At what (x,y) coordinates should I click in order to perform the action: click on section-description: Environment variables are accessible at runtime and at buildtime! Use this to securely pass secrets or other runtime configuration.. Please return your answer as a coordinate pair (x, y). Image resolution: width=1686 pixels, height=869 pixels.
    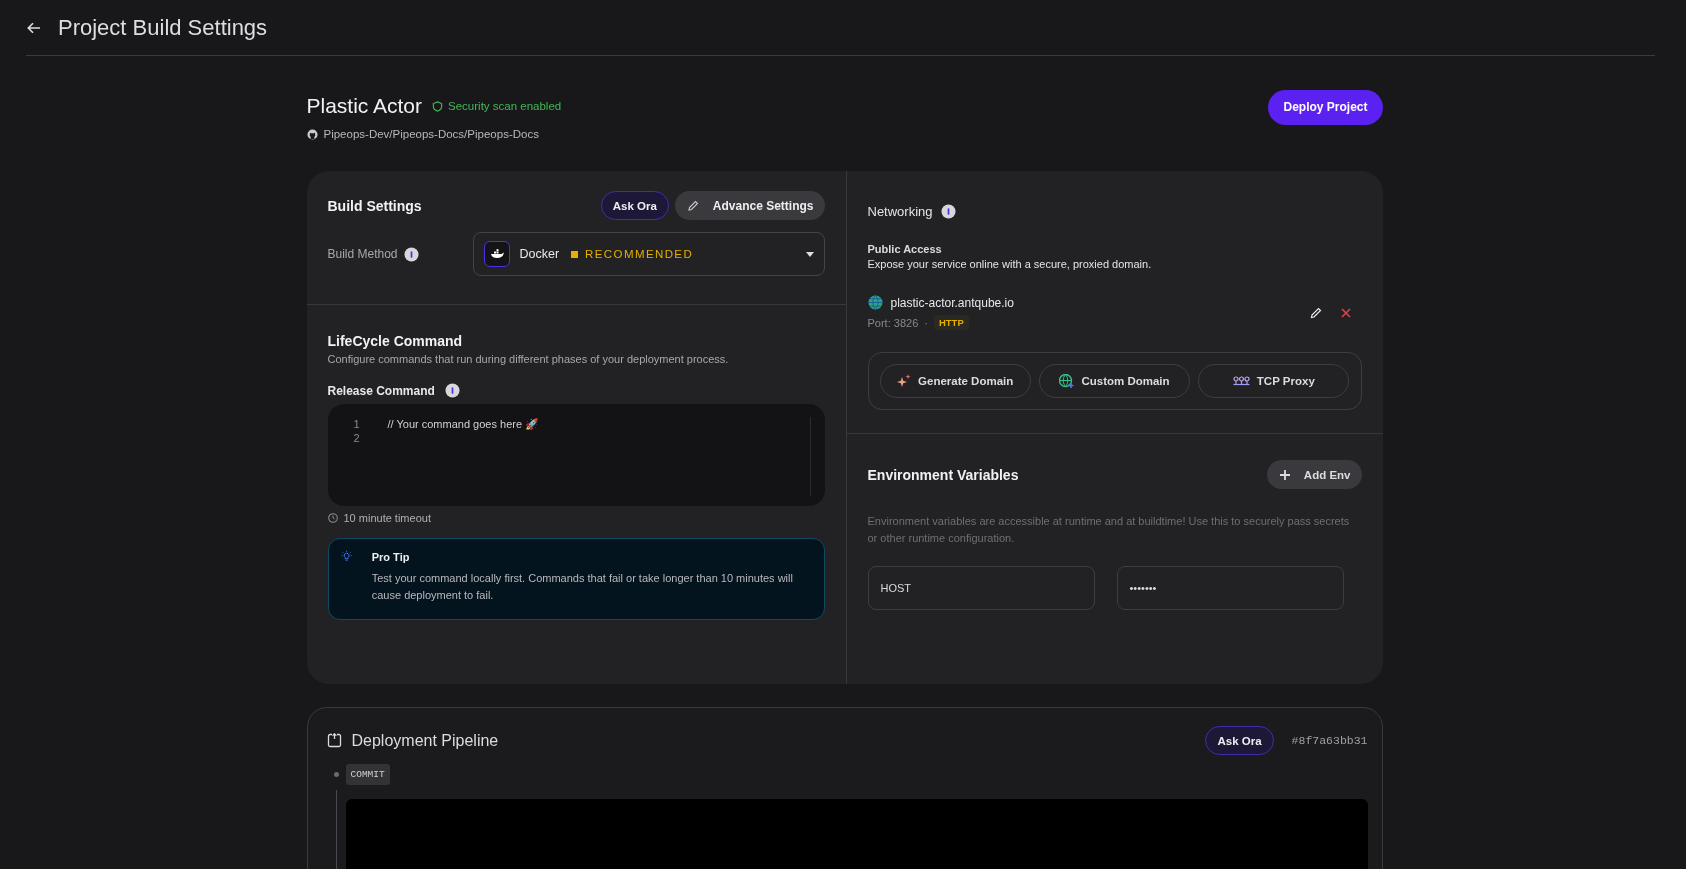
    Looking at the image, I should click on (1109, 530).